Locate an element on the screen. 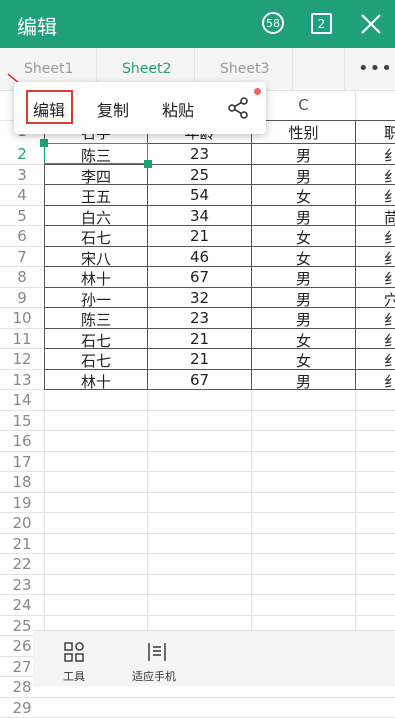 This screenshot has height=718, width=395. row-header: 21 is located at coordinates (22, 544).